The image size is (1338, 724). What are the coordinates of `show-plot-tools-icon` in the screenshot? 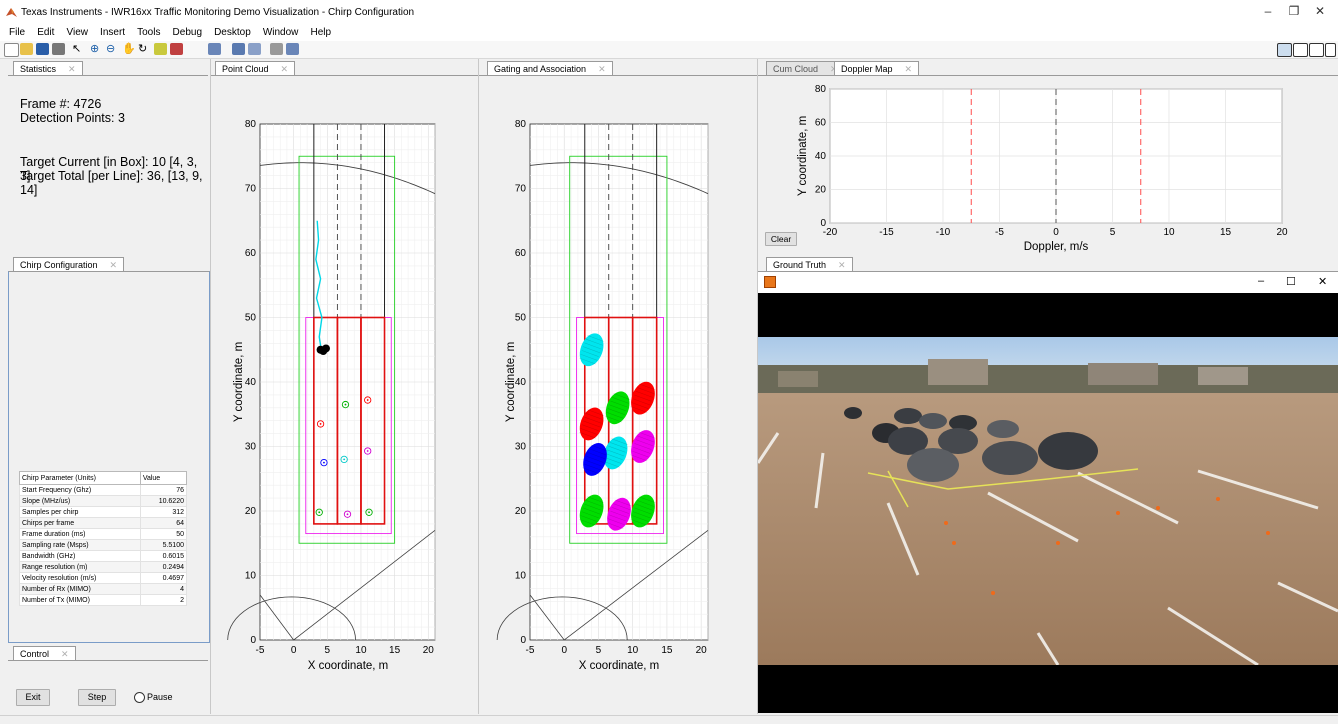 It's located at (292, 49).